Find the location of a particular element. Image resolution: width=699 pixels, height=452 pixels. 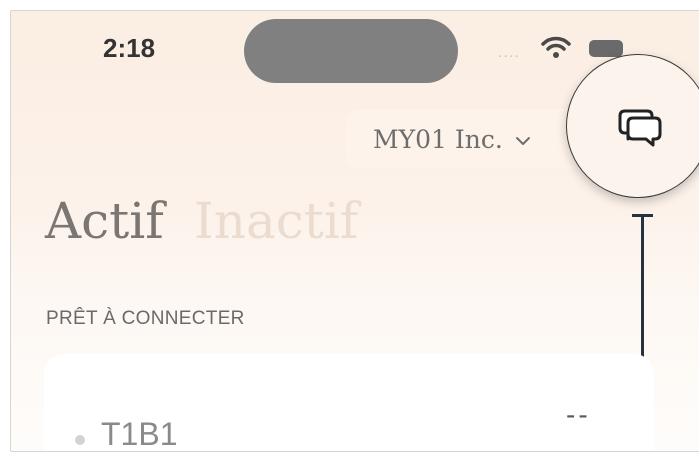

tab-actif: Actif is located at coordinates (104, 221).